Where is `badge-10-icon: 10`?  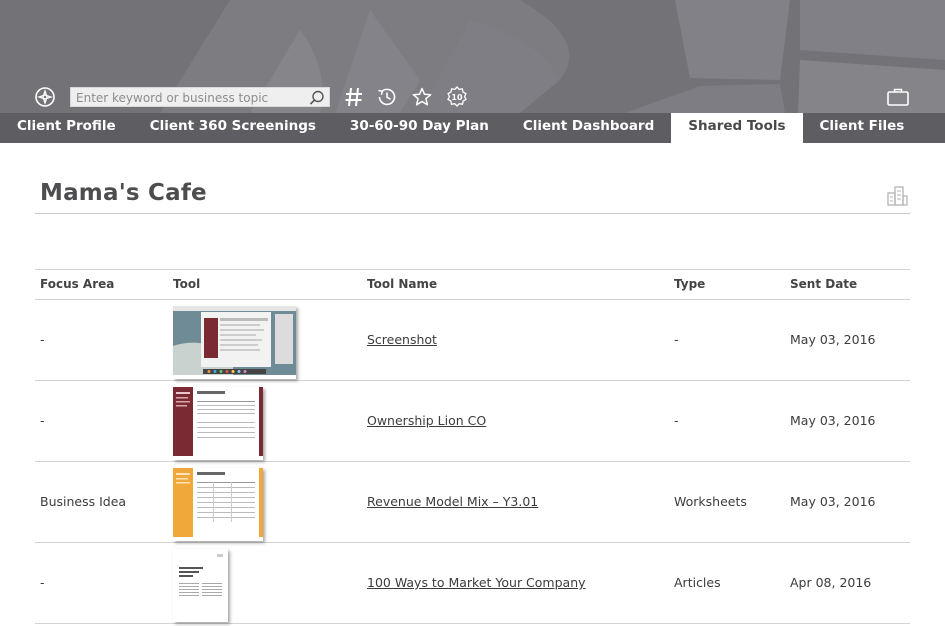
badge-10-icon: 10 is located at coordinates (457, 97).